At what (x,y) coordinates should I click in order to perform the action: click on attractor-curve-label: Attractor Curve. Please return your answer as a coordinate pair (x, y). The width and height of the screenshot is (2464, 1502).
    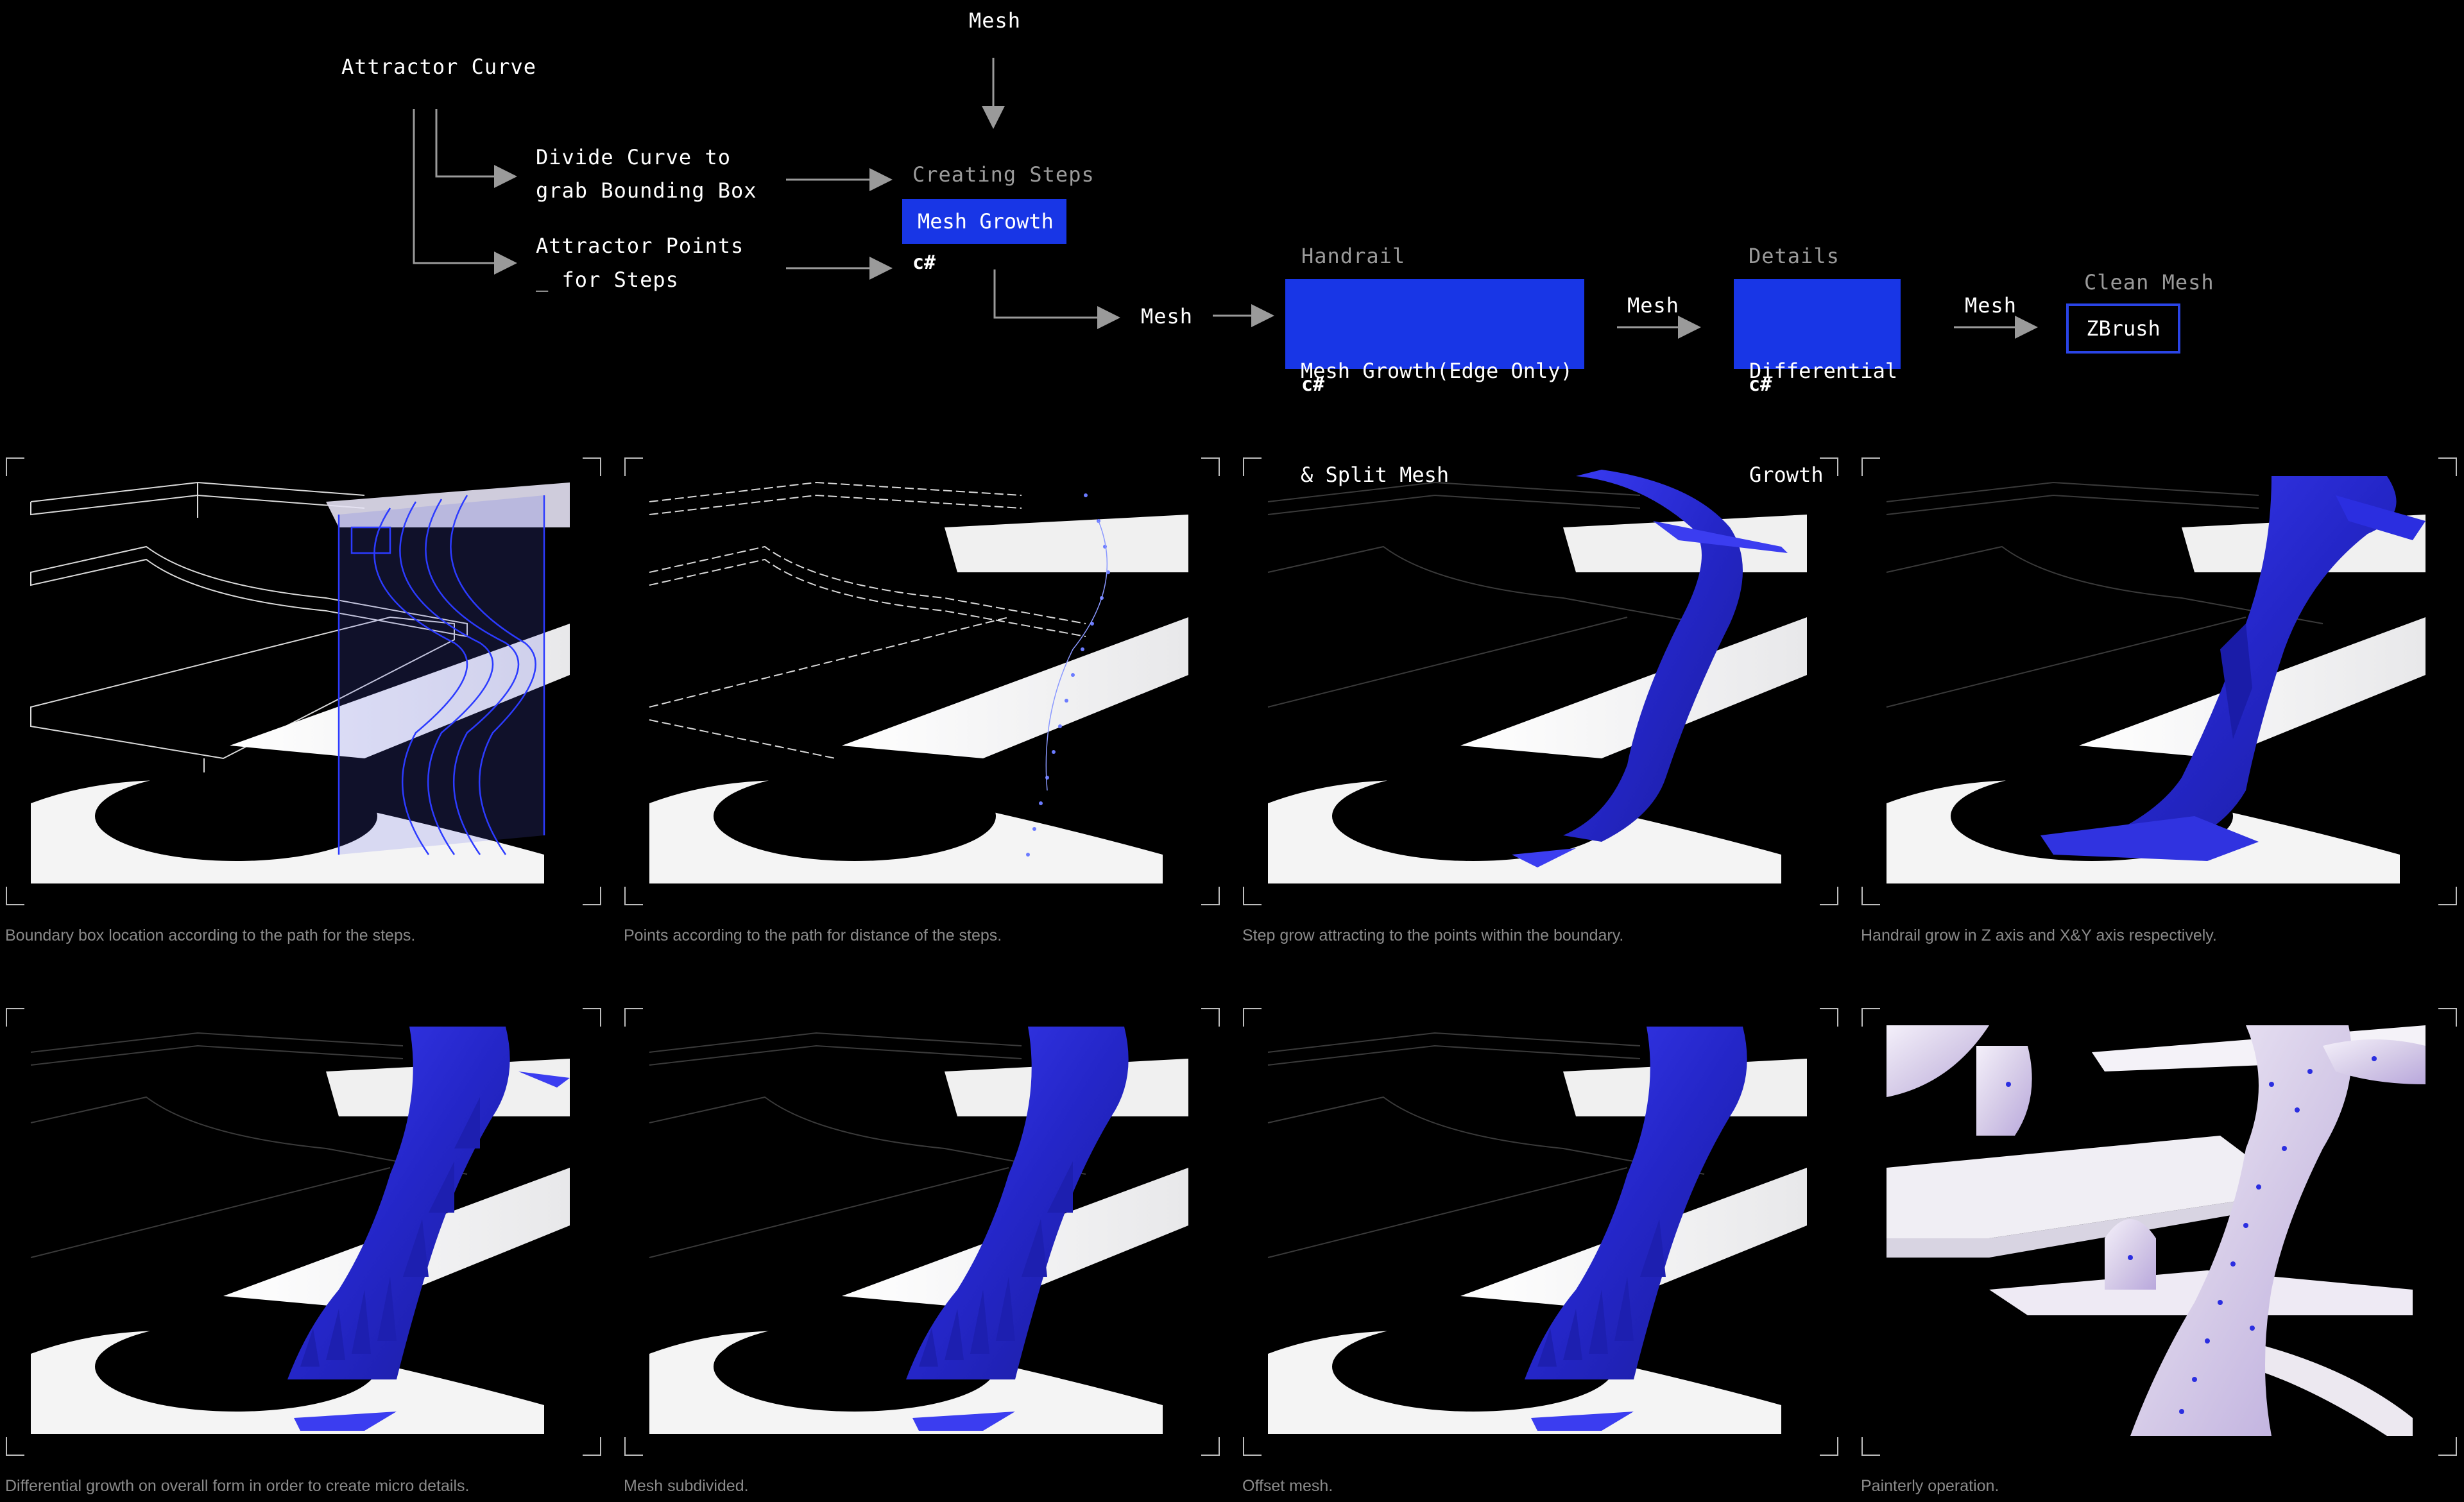
    Looking at the image, I should click on (439, 67).